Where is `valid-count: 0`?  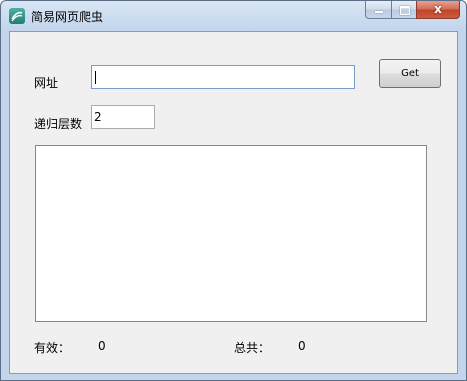
valid-count: 0 is located at coordinates (102, 346).